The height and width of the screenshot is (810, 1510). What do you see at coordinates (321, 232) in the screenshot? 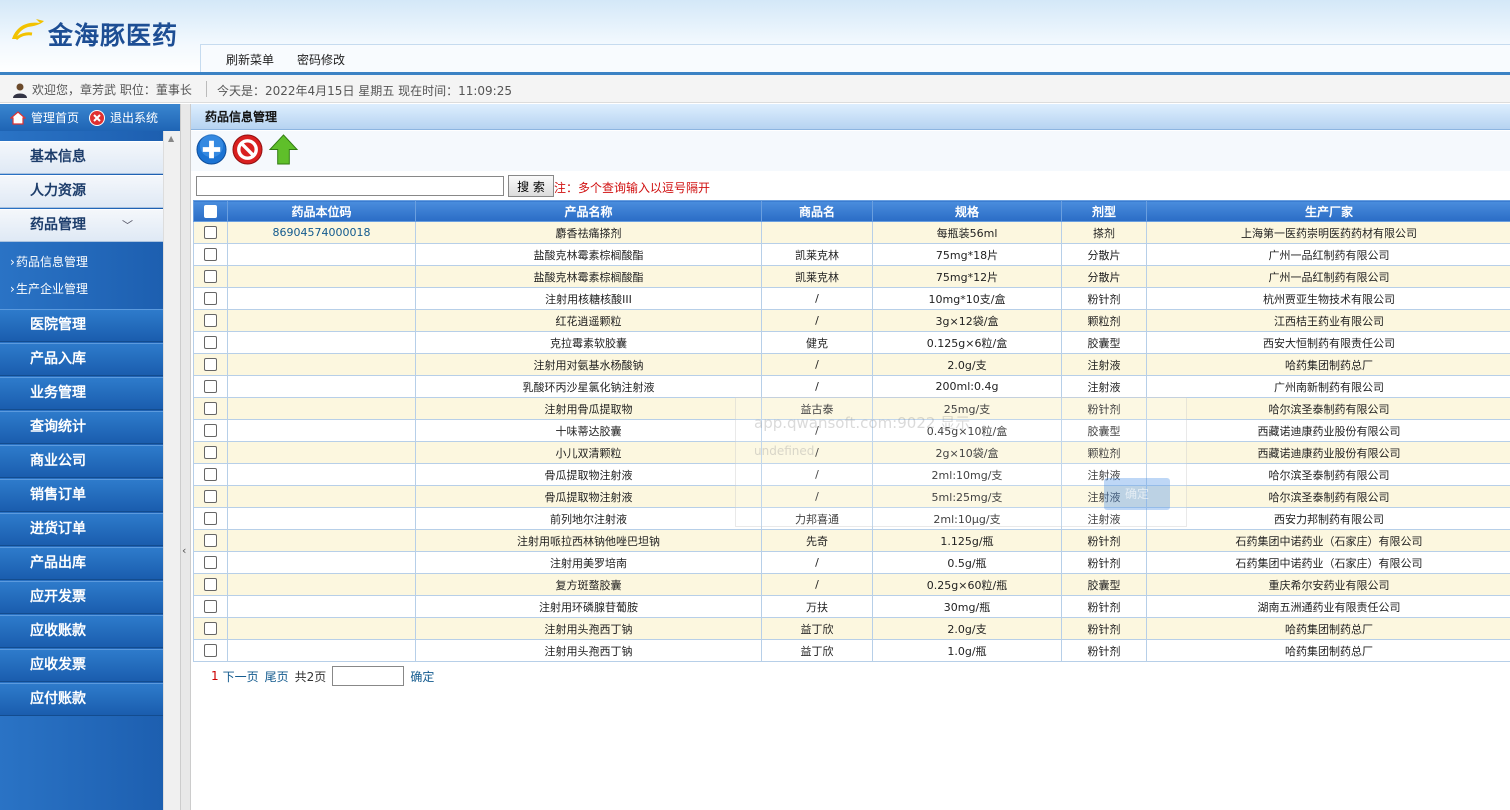
I see `cell-drug-code: 86904574000018` at bounding box center [321, 232].